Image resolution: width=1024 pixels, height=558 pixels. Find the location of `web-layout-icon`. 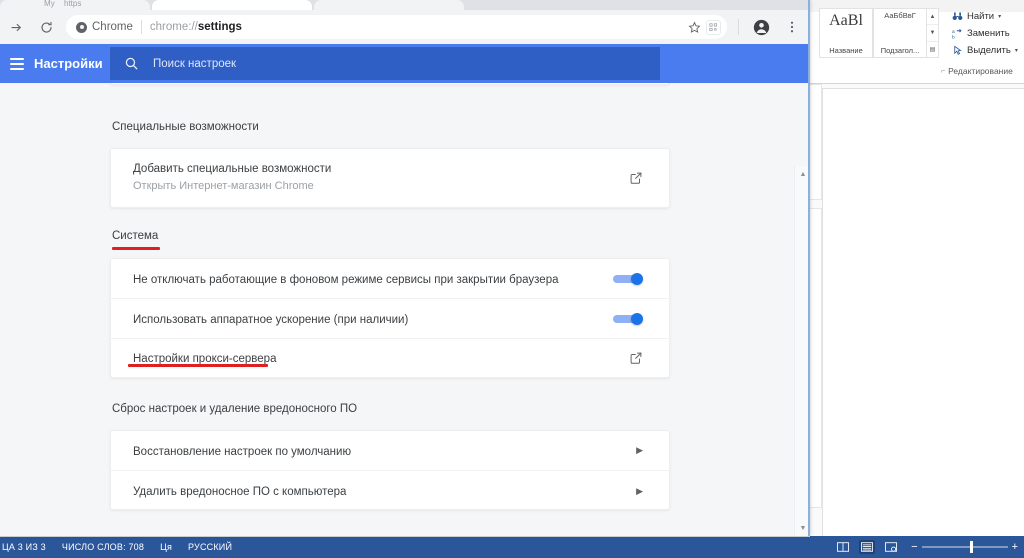

web-layout-icon is located at coordinates (891, 547).